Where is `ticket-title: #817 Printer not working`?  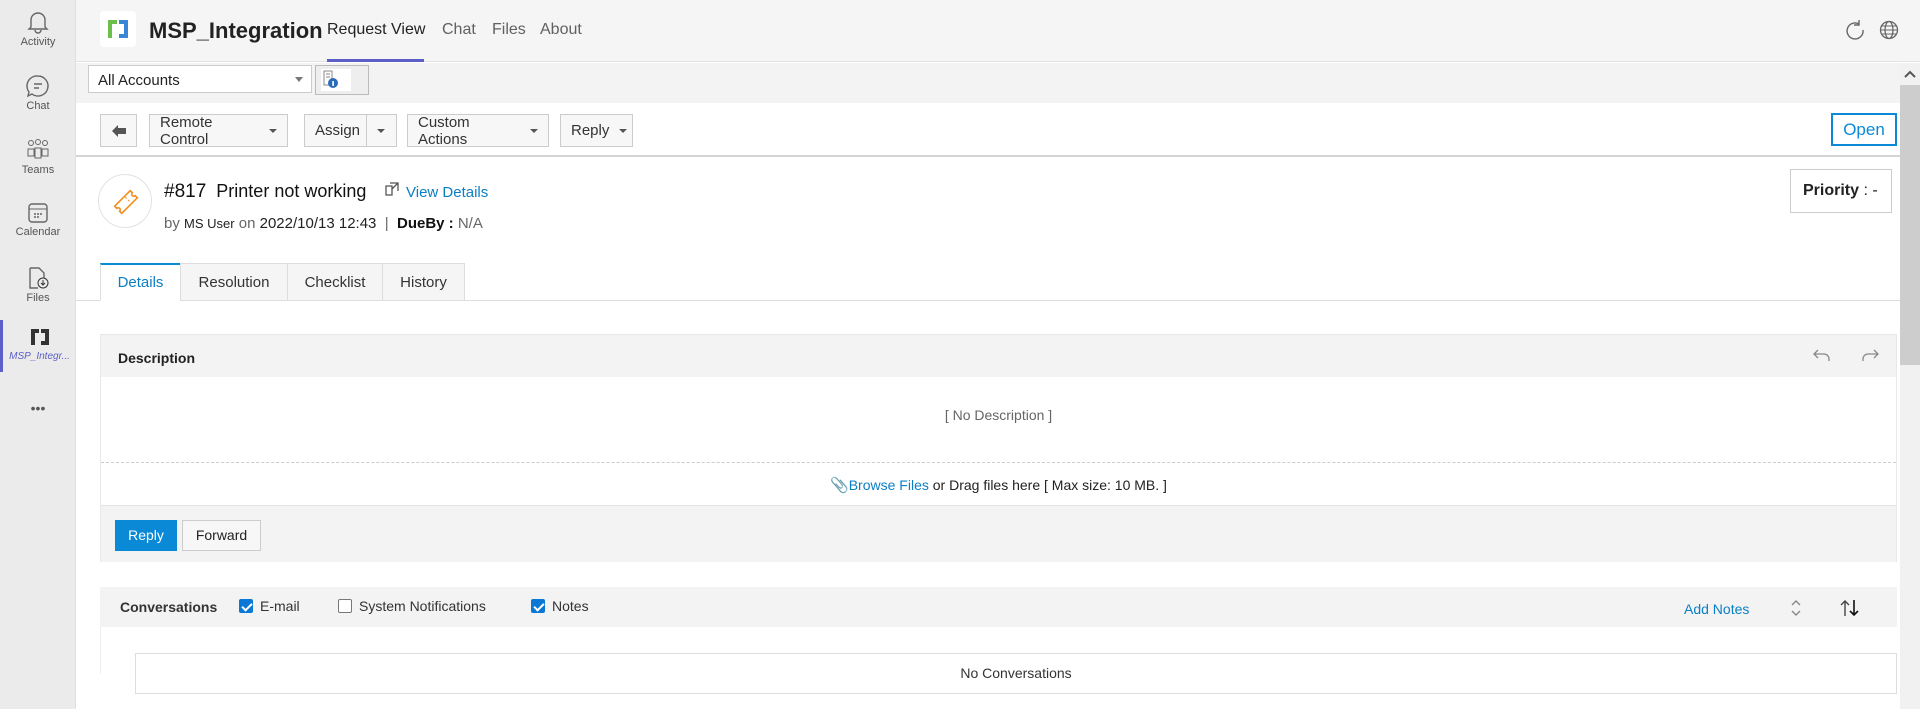 ticket-title: #817 Printer not working is located at coordinates (265, 192).